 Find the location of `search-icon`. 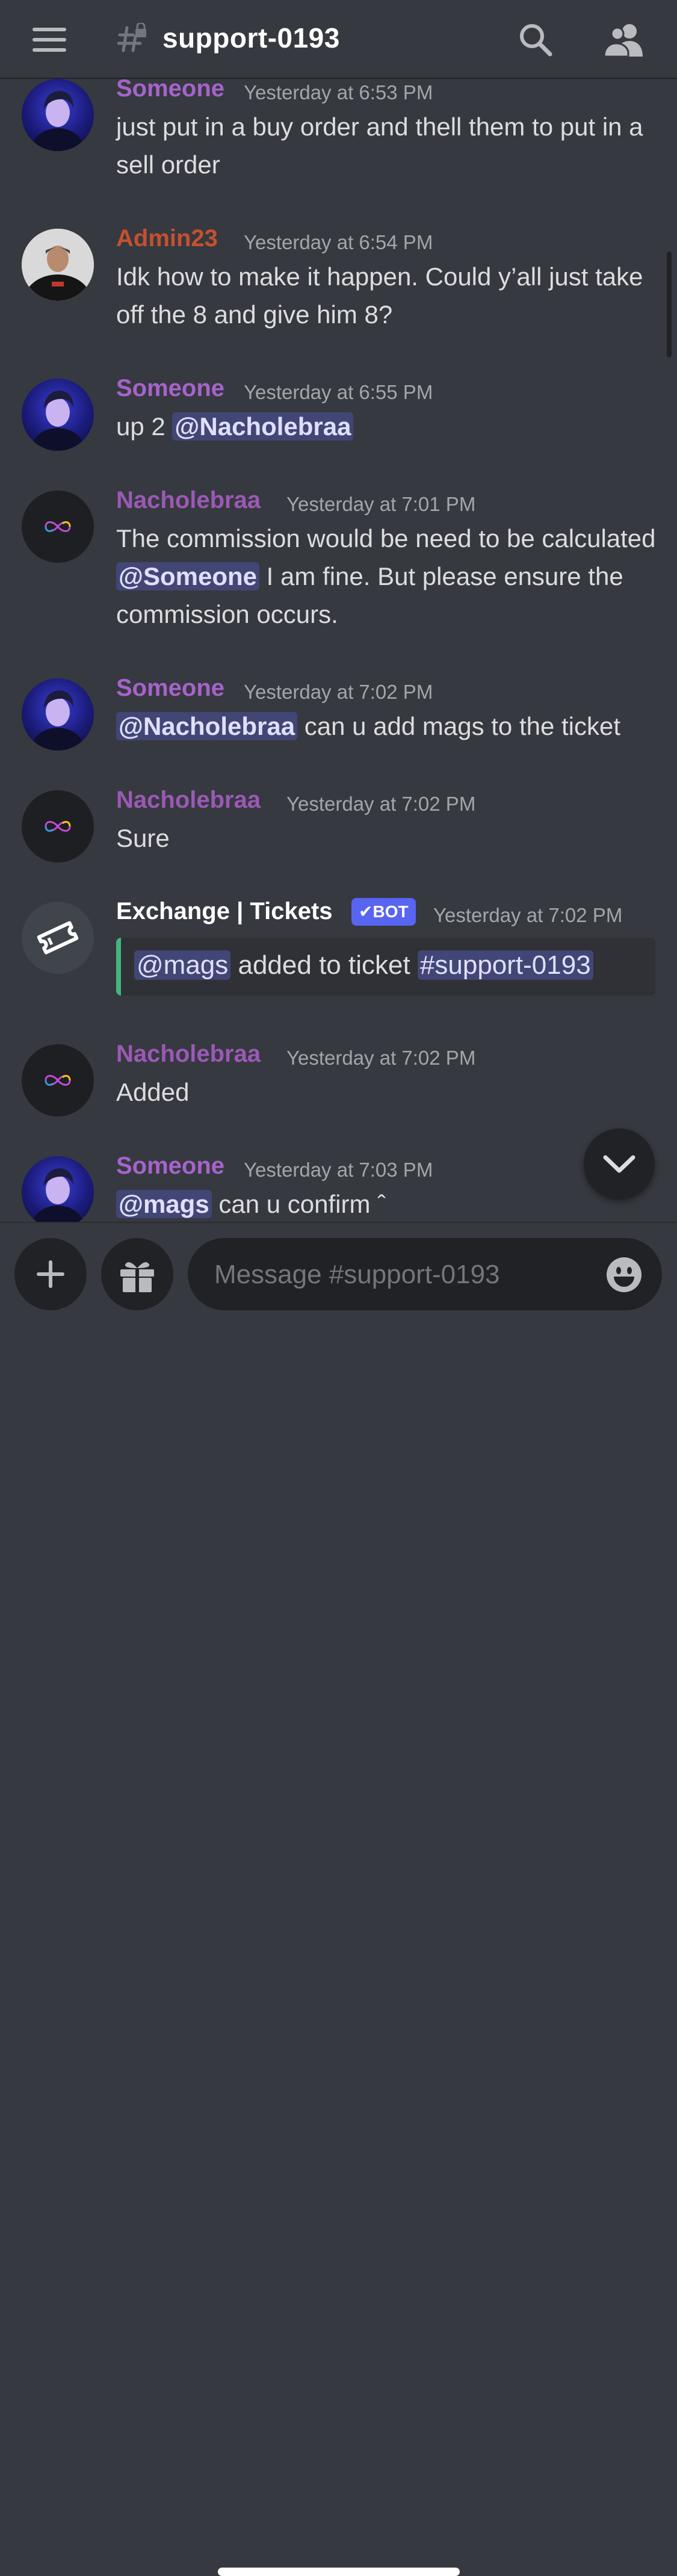

search-icon is located at coordinates (536, 40).